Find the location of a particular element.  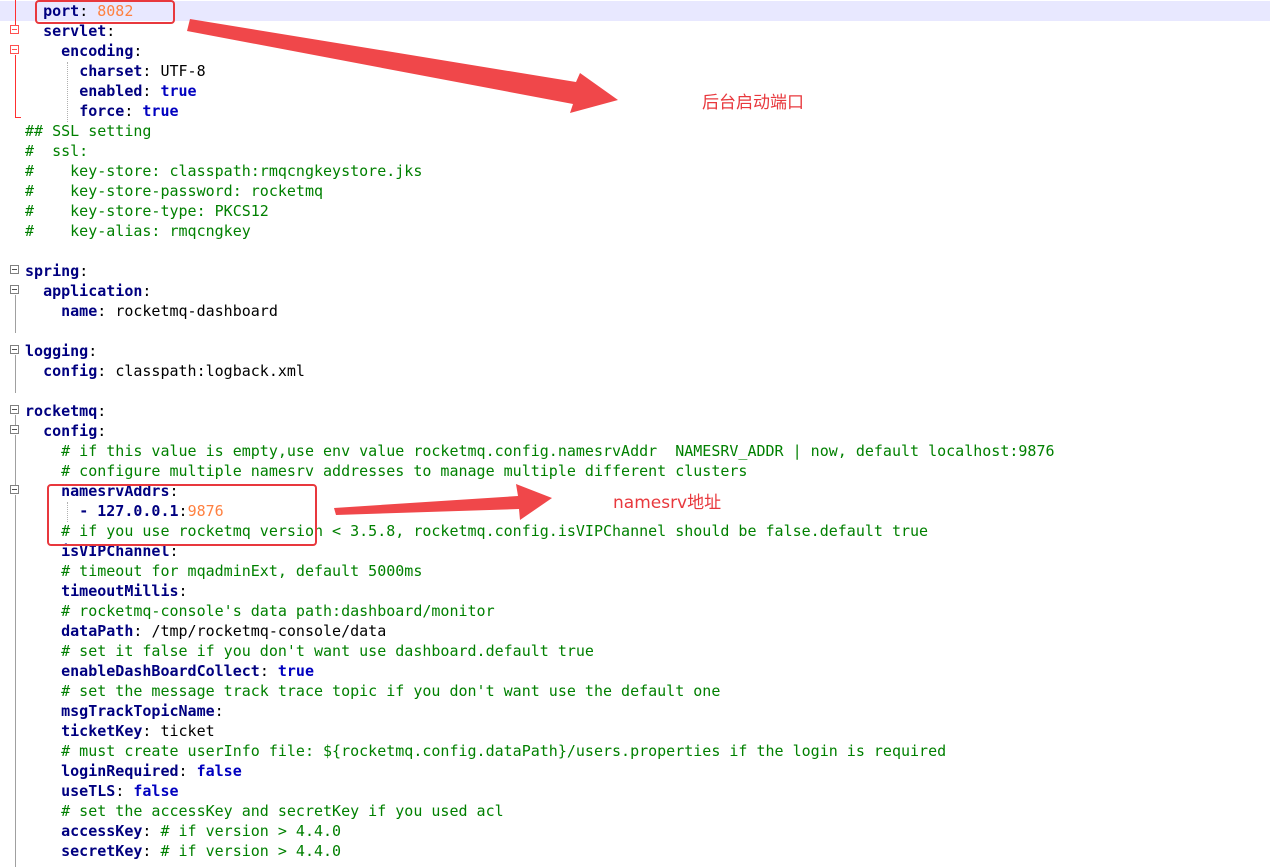

port-annotation-label: 后台启动端口 is located at coordinates (753, 103).